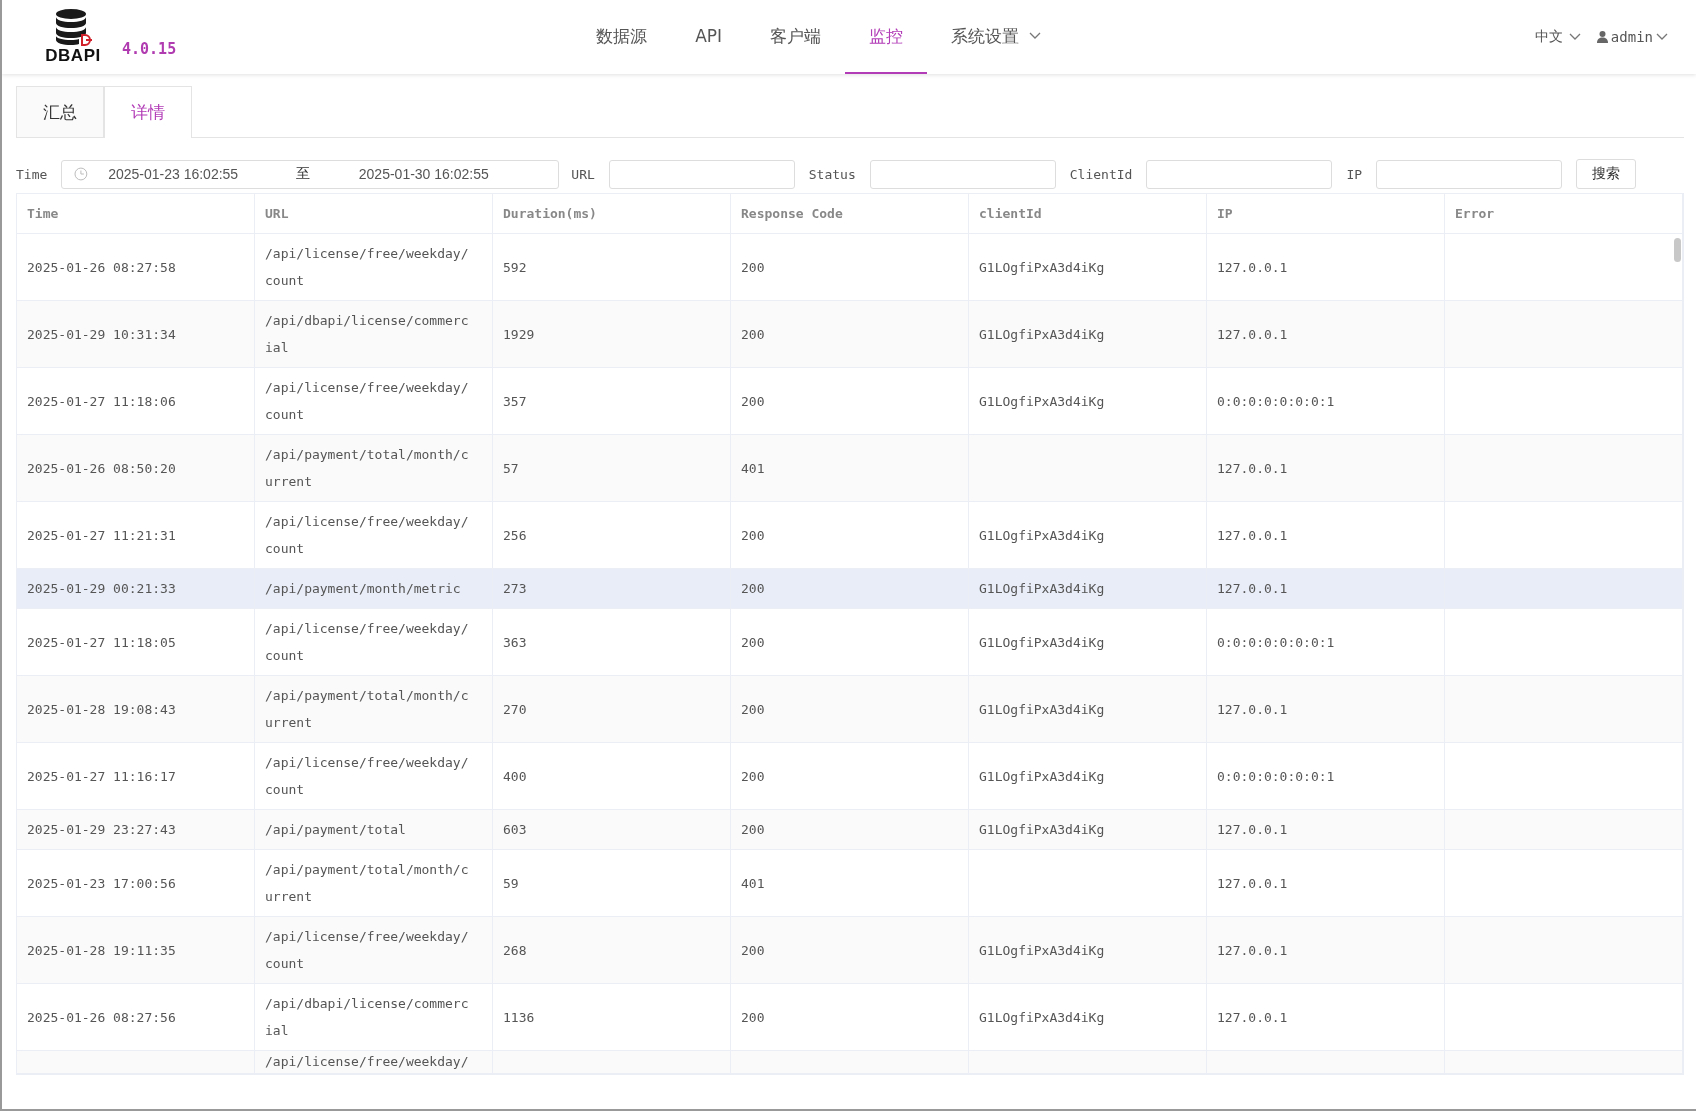 This screenshot has height=1111, width=1696. Describe the element at coordinates (101, 468) in the screenshot. I see `table-cell-text: 2025-01-26 08:50:20` at that location.